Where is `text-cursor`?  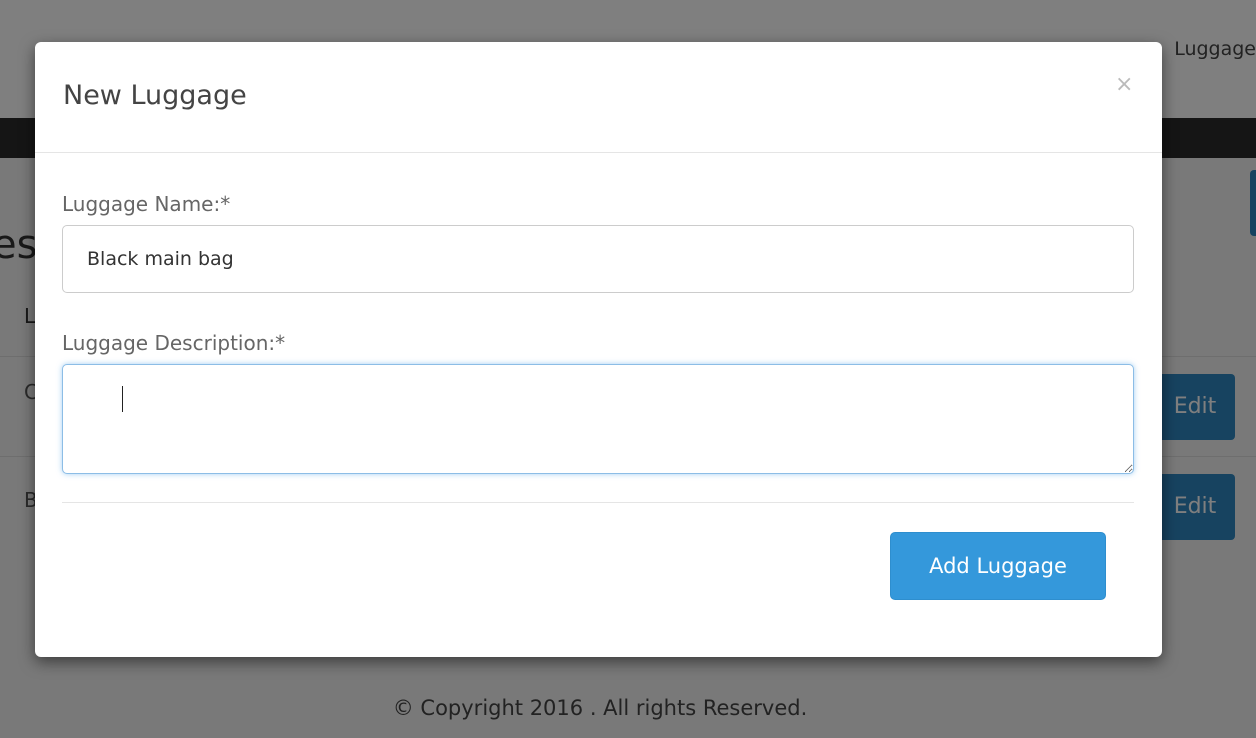 text-cursor is located at coordinates (122, 399).